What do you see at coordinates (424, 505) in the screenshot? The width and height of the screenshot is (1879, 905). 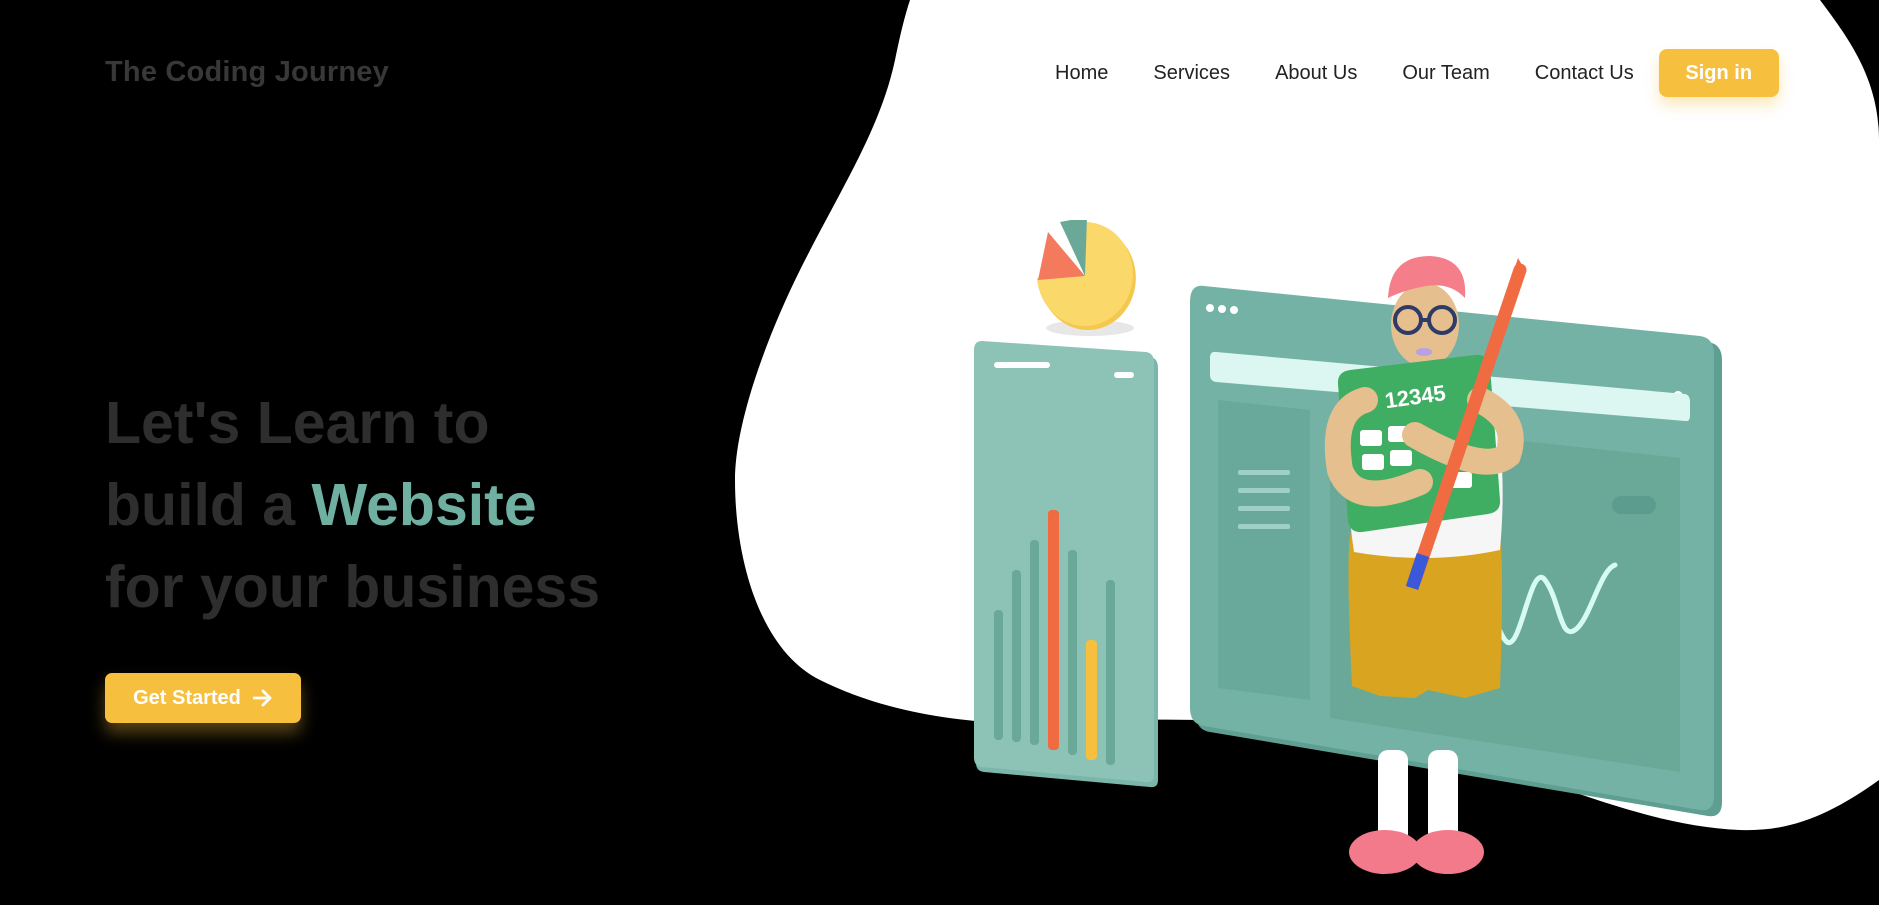 I see `hero-accent-word: Website` at bounding box center [424, 505].